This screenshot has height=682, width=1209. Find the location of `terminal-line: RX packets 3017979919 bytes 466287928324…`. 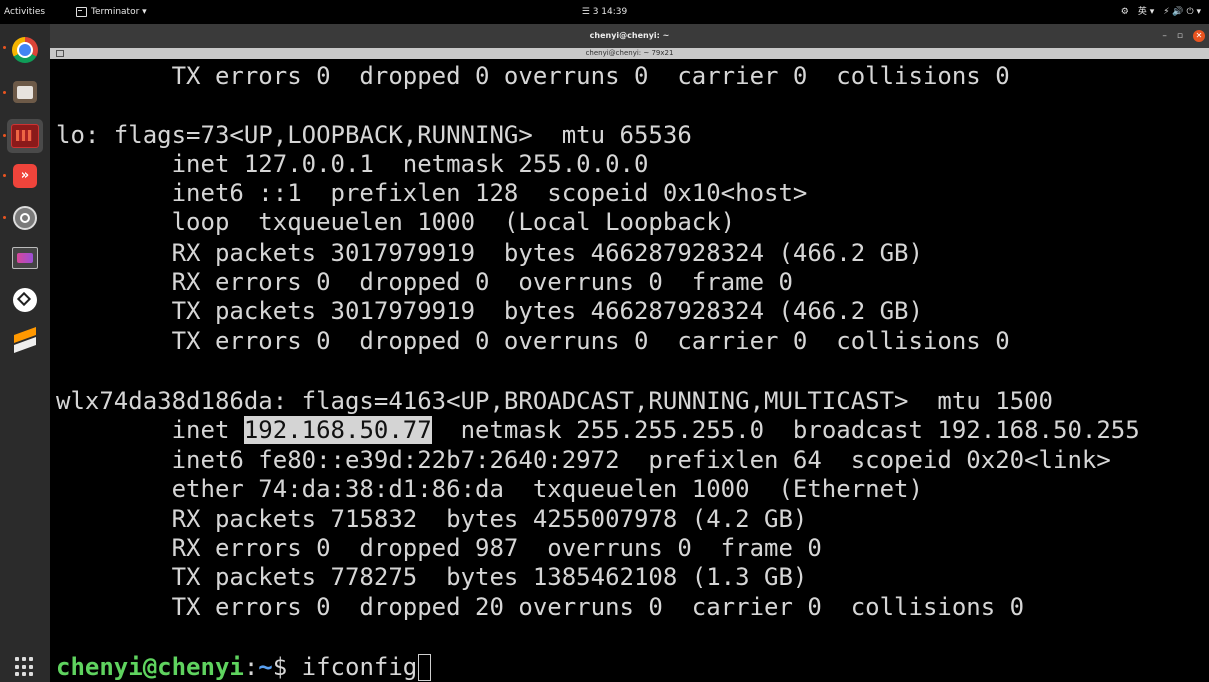

terminal-line: RX packets 3017979919 bytes 466287928324… is located at coordinates (489, 253).